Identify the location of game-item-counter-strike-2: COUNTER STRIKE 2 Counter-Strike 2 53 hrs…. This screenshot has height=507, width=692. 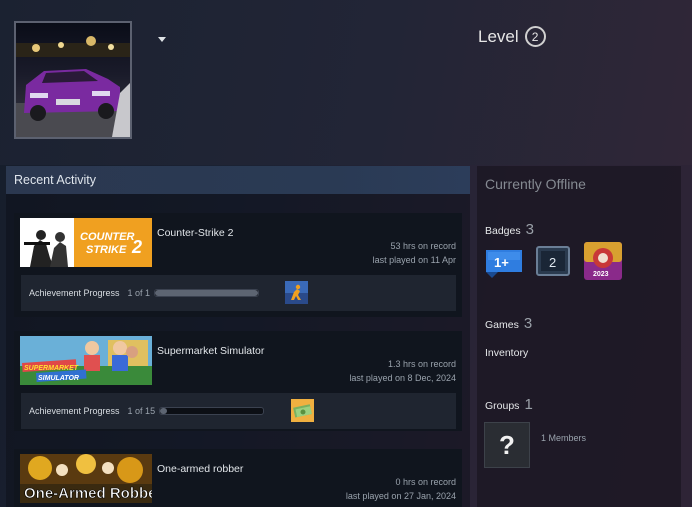
(238, 265).